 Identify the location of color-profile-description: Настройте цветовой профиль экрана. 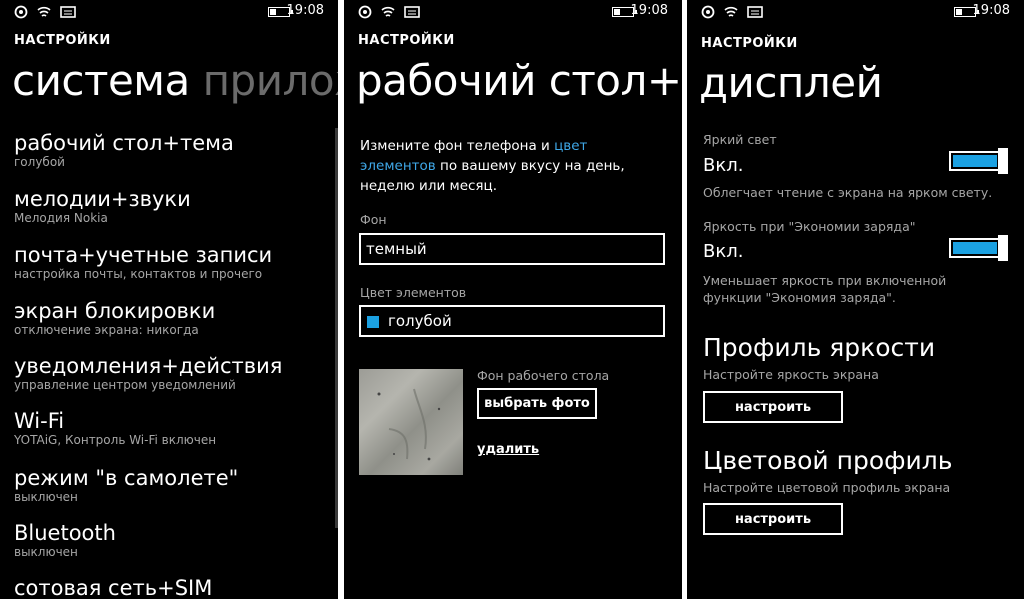
(827, 487).